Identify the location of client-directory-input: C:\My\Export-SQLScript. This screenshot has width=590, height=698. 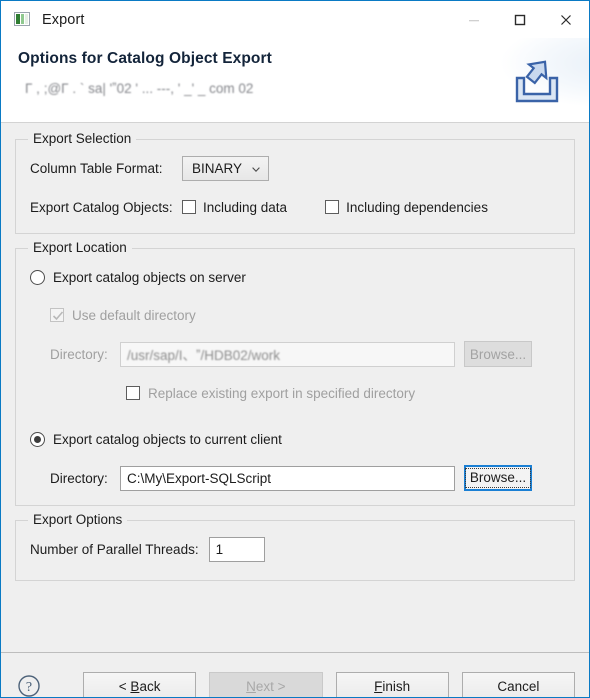
(287, 478).